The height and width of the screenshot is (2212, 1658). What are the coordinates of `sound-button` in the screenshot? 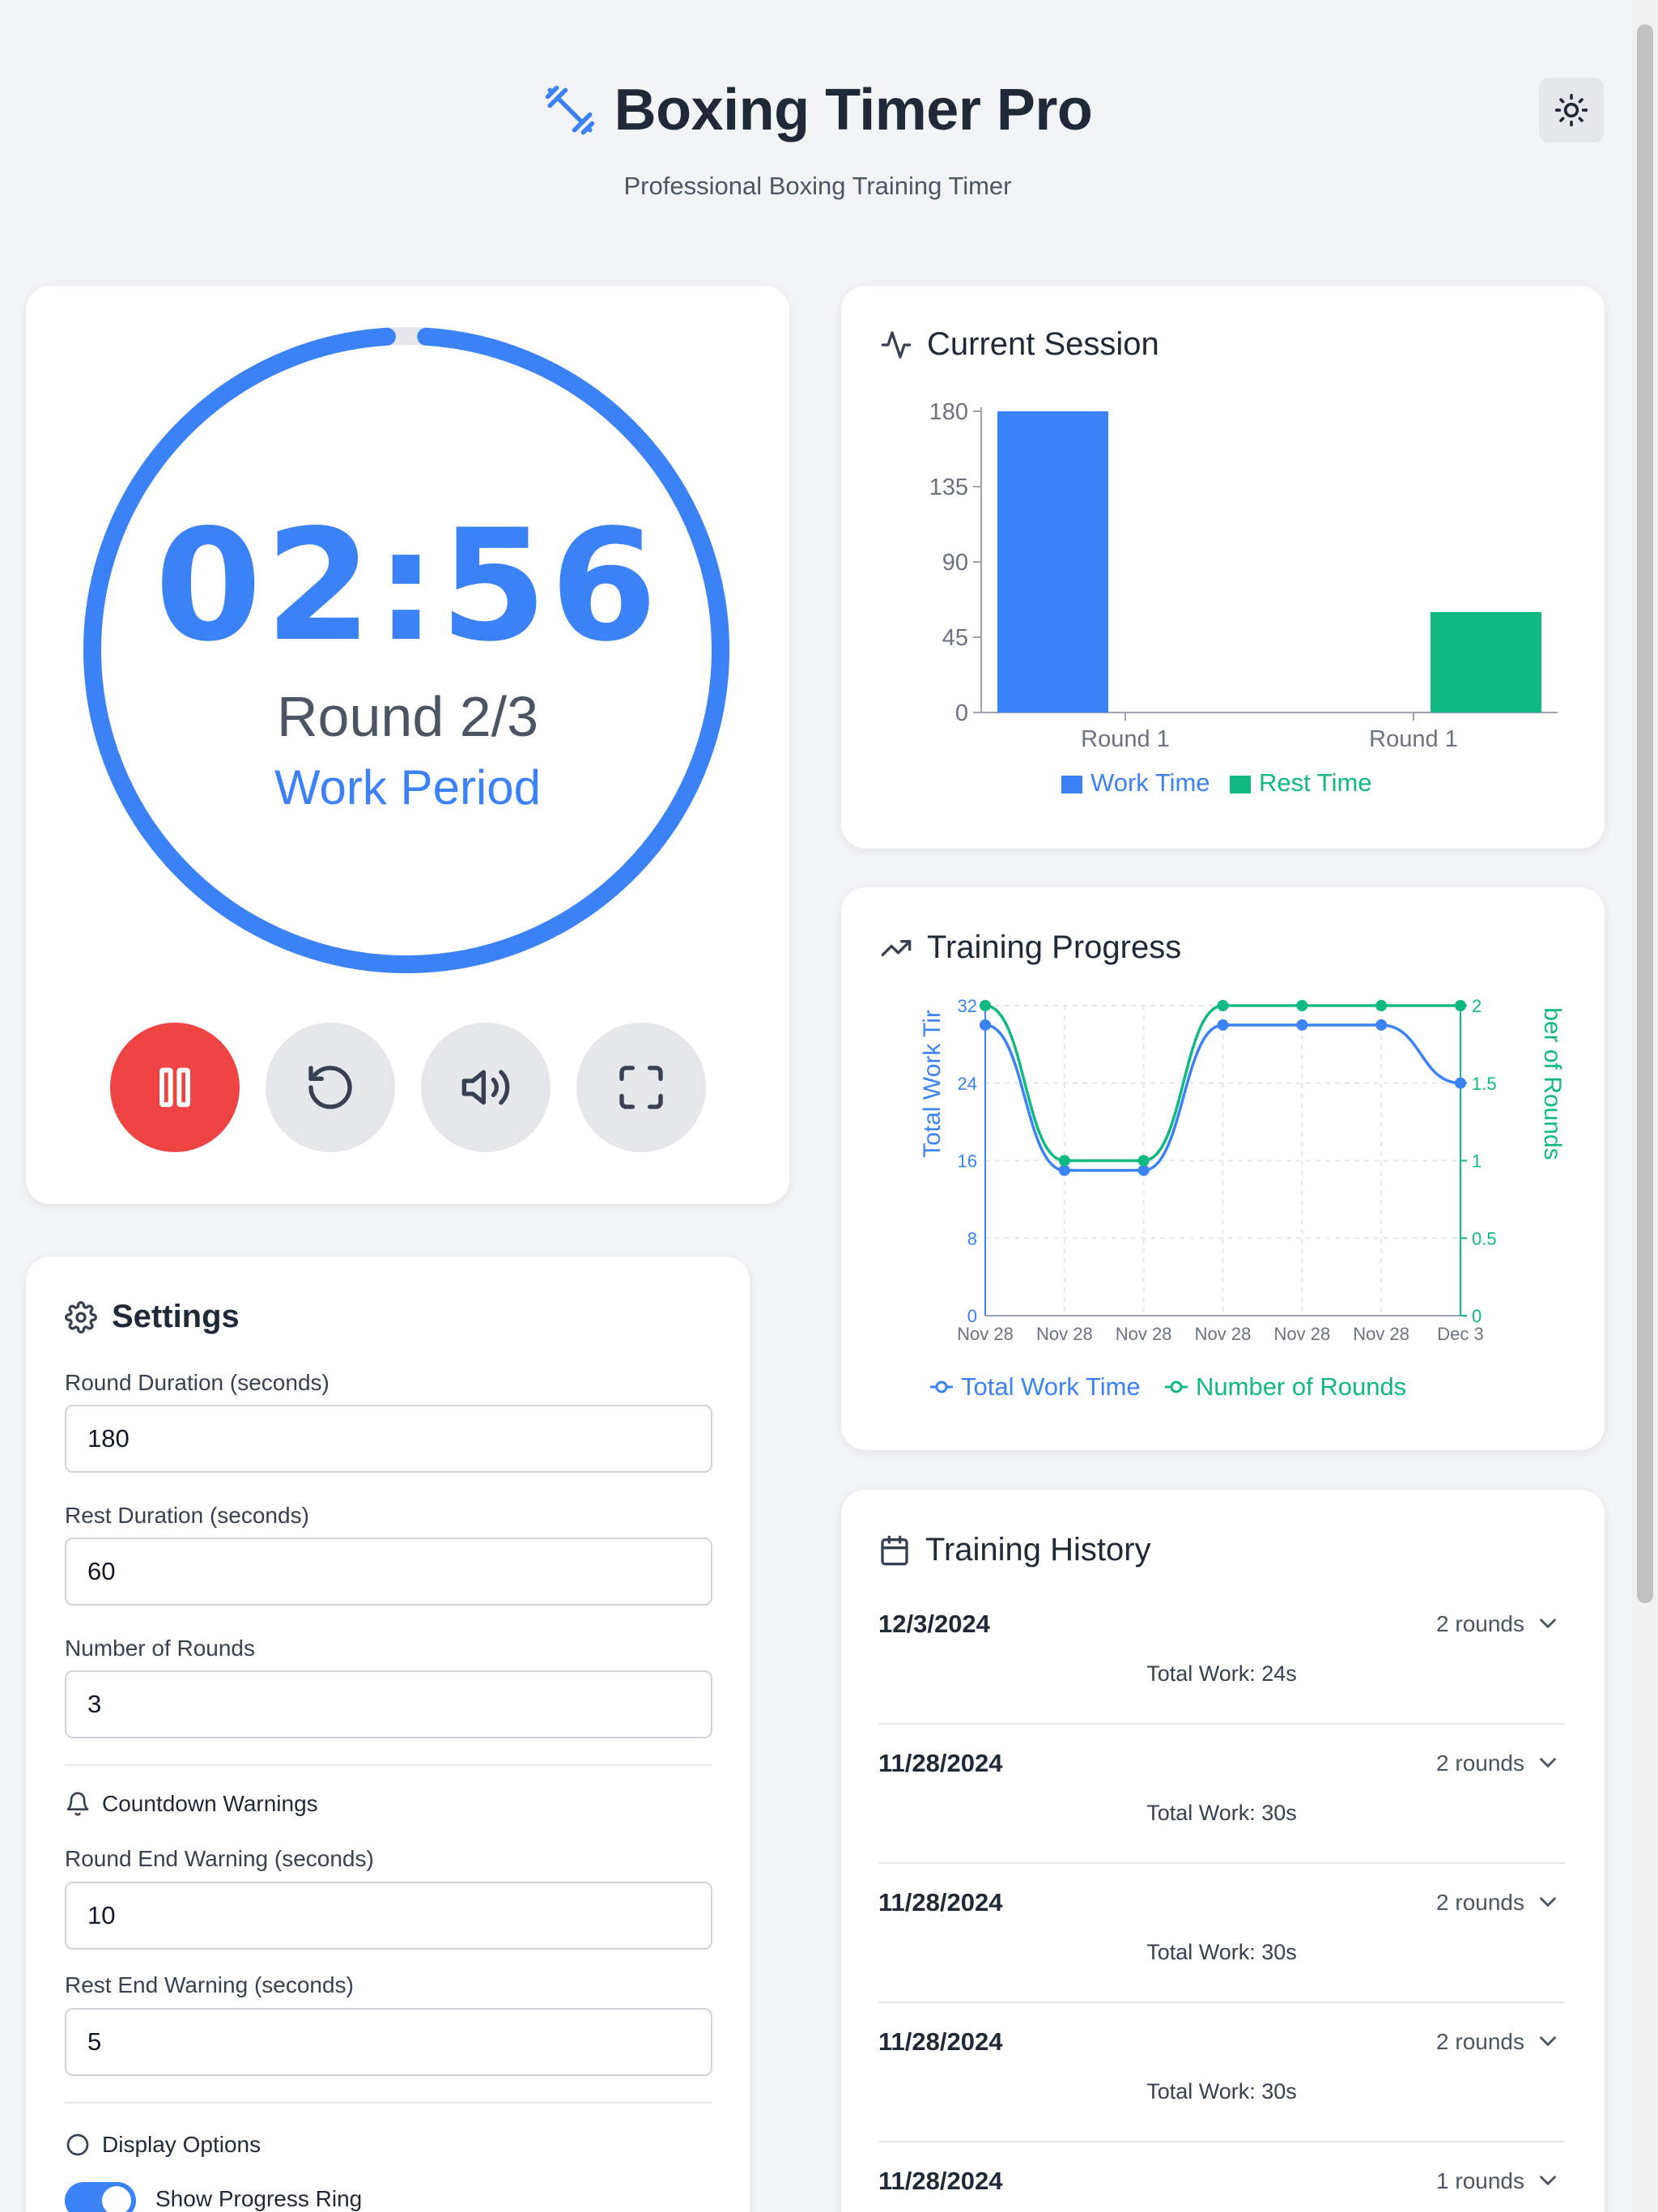 It's located at (486, 1087).